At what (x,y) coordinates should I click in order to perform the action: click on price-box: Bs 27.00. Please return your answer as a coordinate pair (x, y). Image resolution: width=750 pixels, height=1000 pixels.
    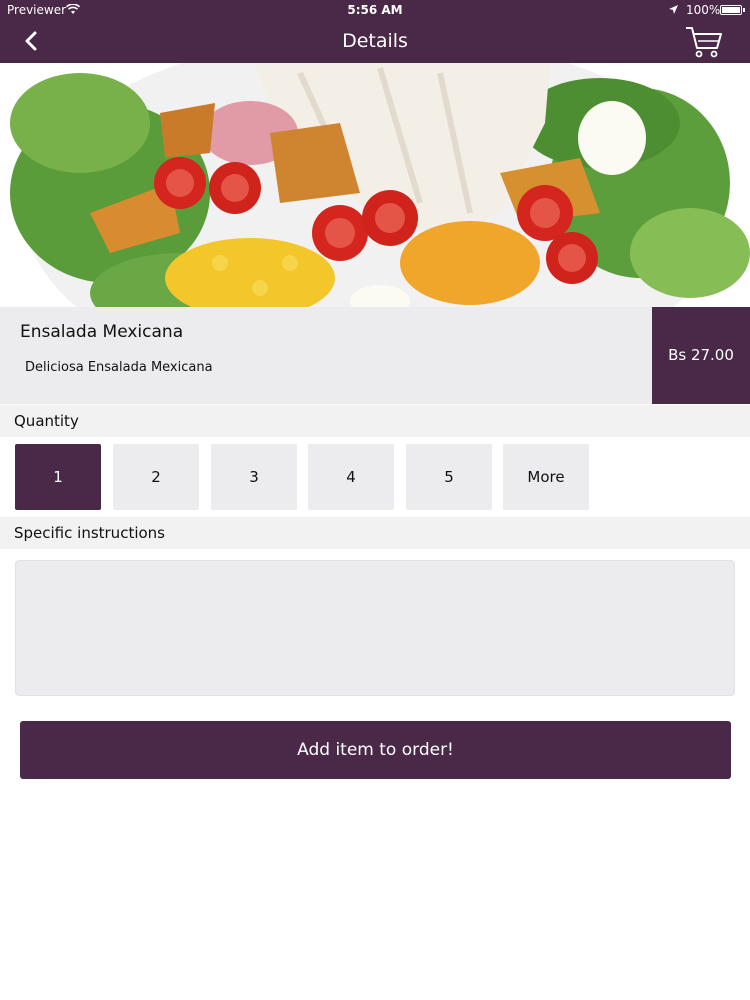
    Looking at the image, I should click on (701, 355).